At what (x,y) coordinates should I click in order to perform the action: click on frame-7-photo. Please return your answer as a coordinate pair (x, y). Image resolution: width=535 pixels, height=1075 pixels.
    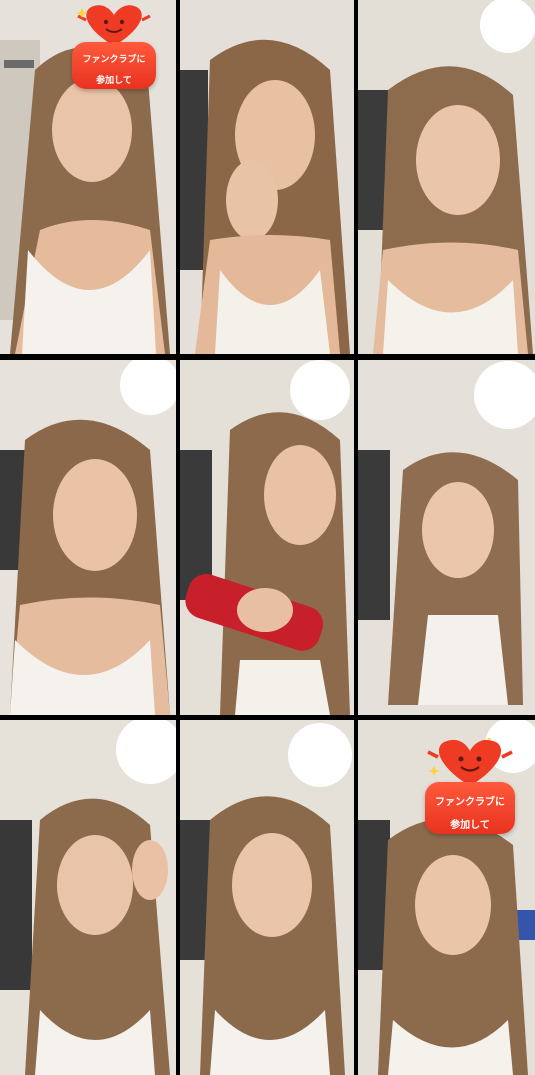
    Looking at the image, I should click on (88, 897).